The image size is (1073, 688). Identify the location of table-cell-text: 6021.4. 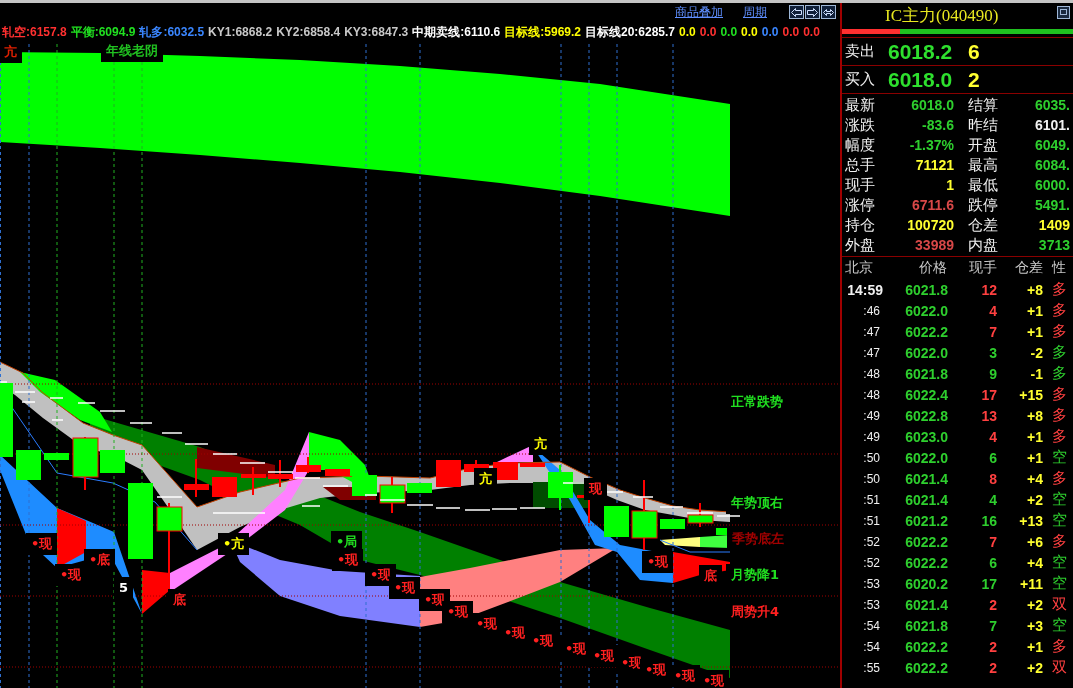
(926, 604).